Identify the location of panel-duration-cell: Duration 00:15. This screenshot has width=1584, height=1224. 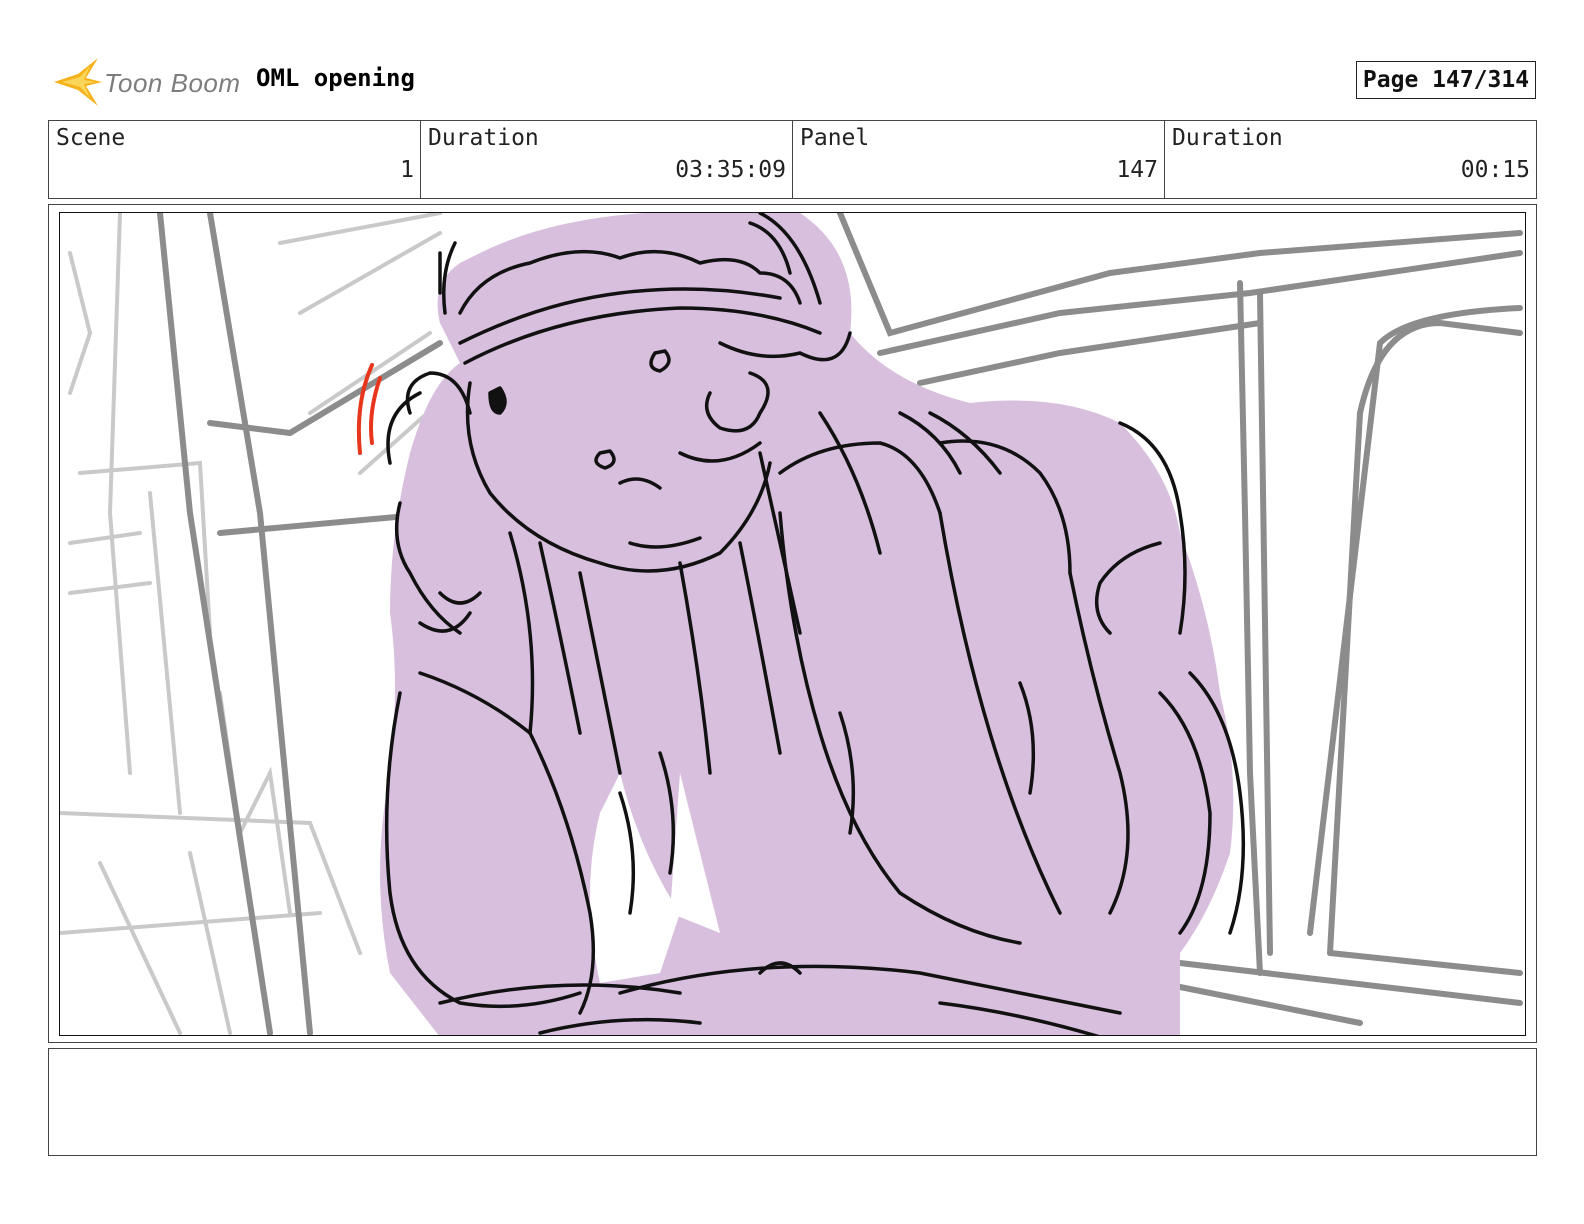
(1350, 159).